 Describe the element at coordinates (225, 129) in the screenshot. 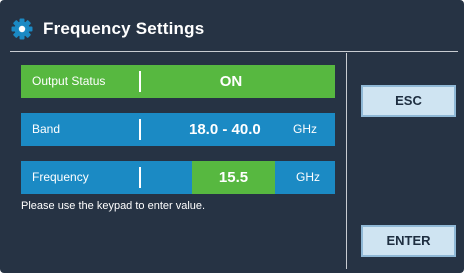

I see `band-value: 18.0 - 40.0` at that location.